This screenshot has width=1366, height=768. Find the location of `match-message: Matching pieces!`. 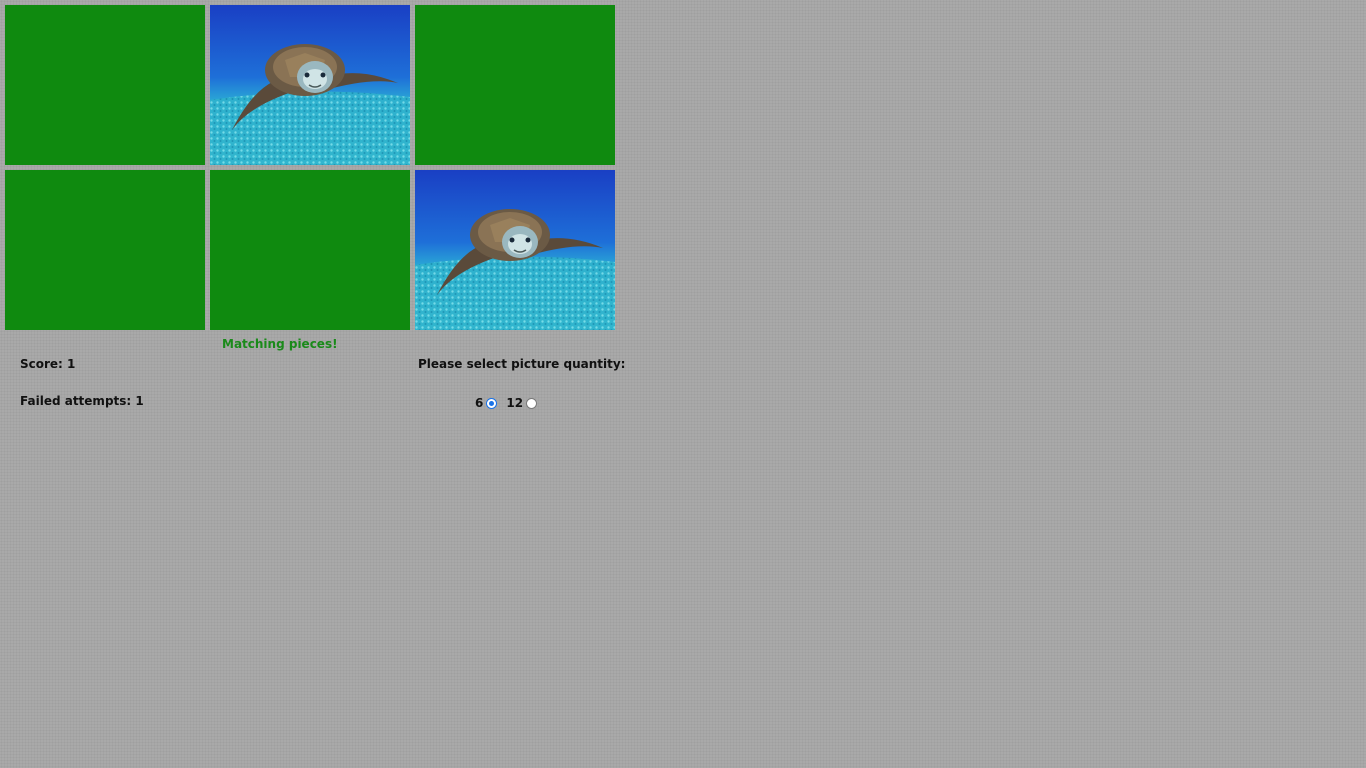

match-message: Matching pieces! is located at coordinates (280, 344).